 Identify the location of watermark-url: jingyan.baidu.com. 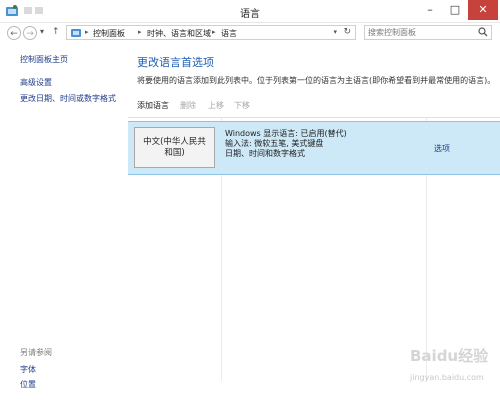
(447, 377).